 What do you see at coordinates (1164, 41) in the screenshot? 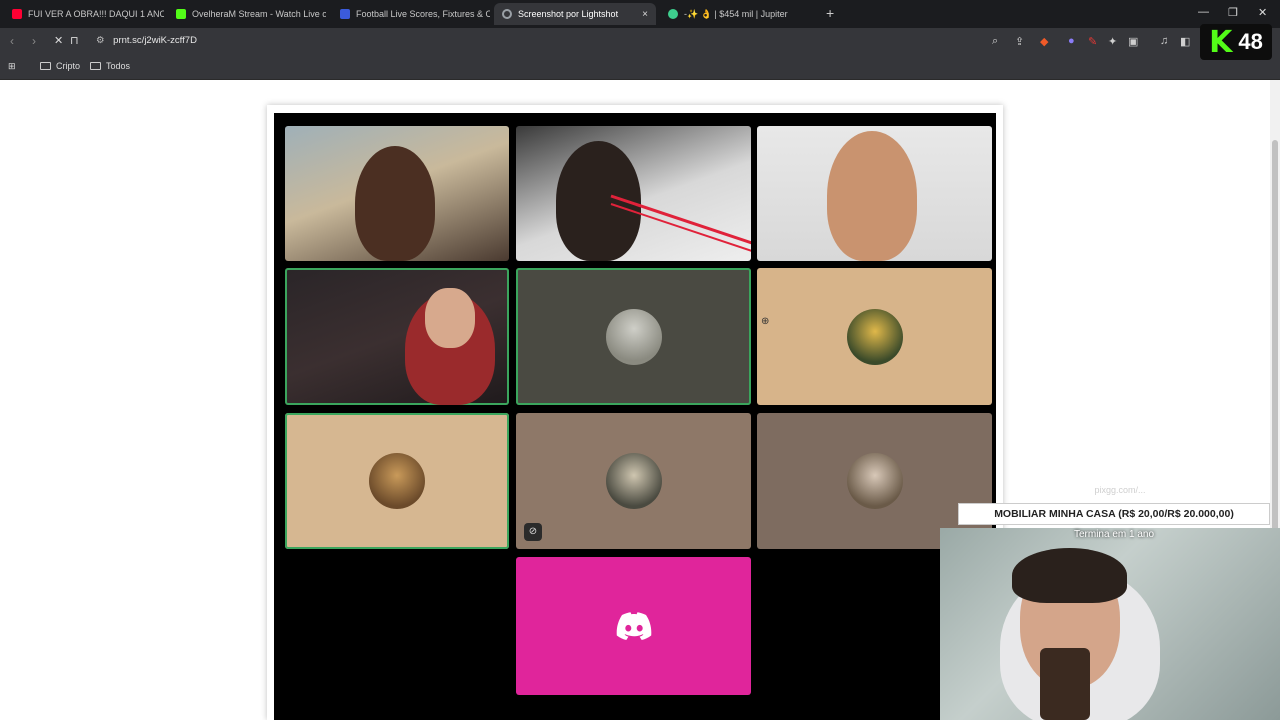
I see `media-icon: ♫` at bounding box center [1164, 41].